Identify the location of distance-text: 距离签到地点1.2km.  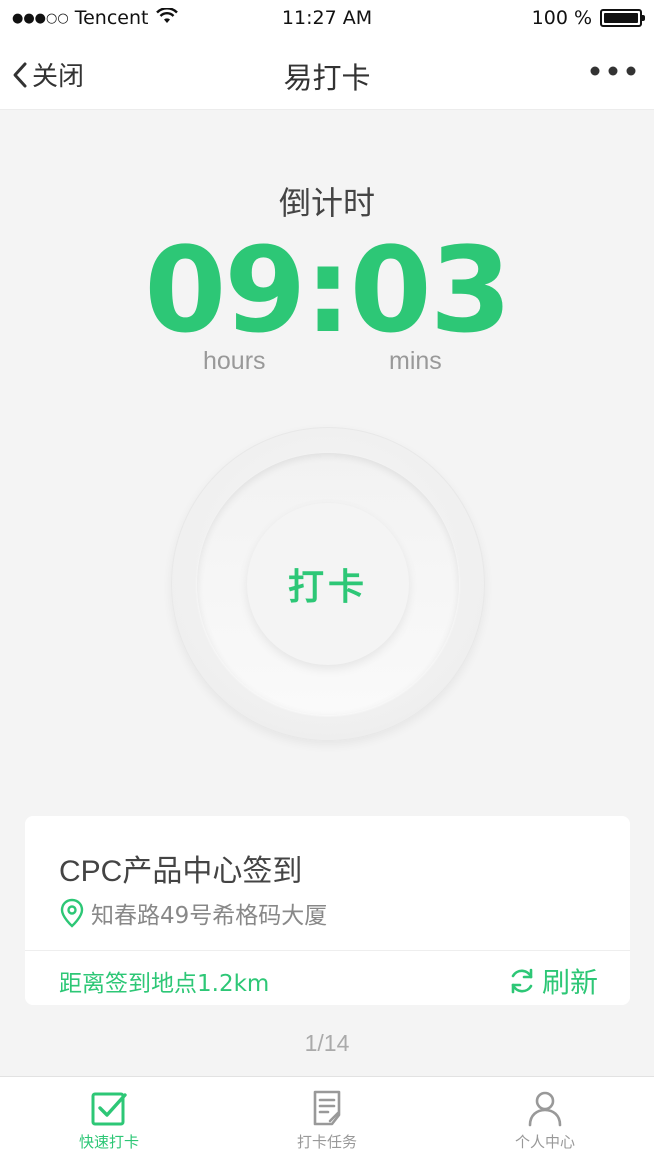
(164, 984).